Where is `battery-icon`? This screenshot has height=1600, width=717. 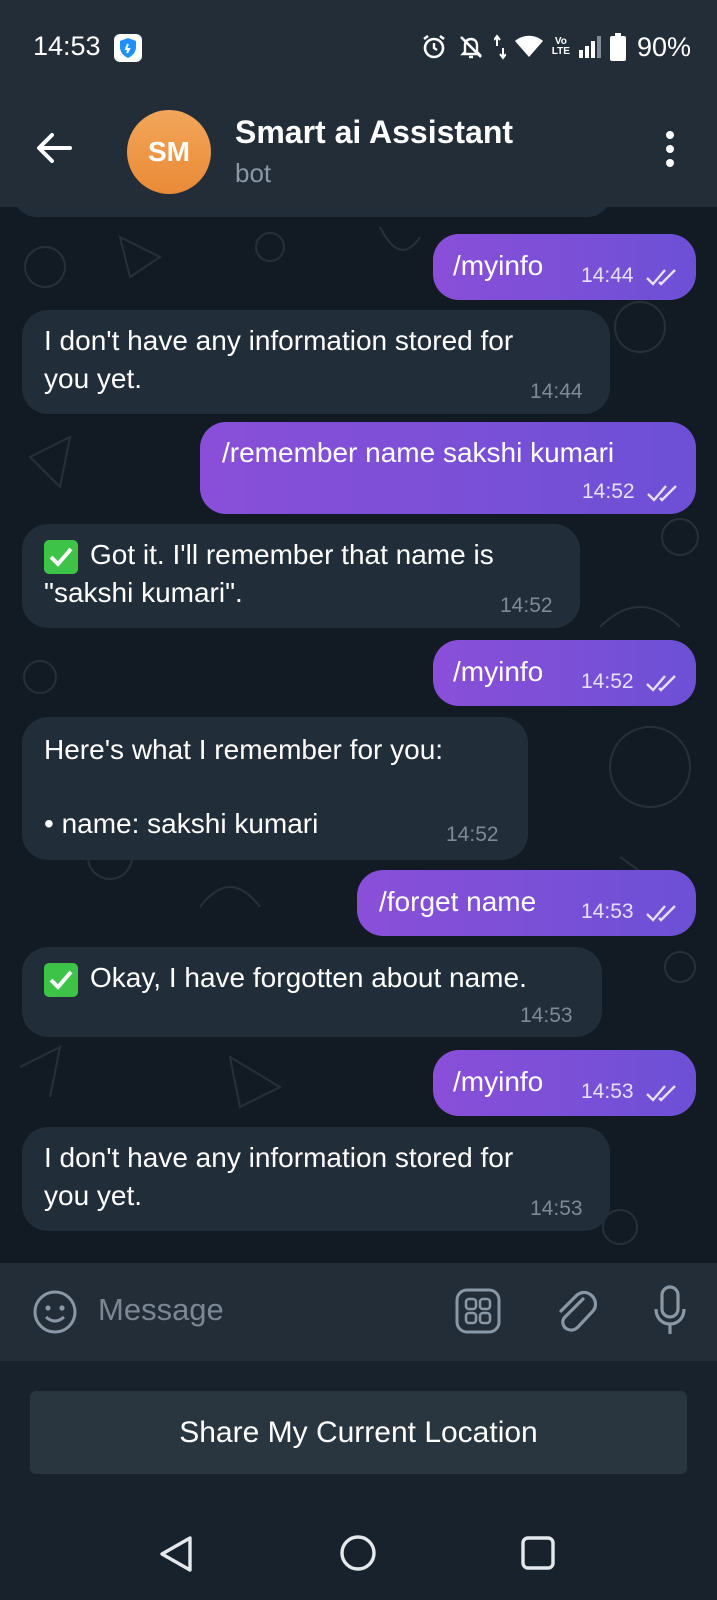
battery-icon is located at coordinates (617, 47).